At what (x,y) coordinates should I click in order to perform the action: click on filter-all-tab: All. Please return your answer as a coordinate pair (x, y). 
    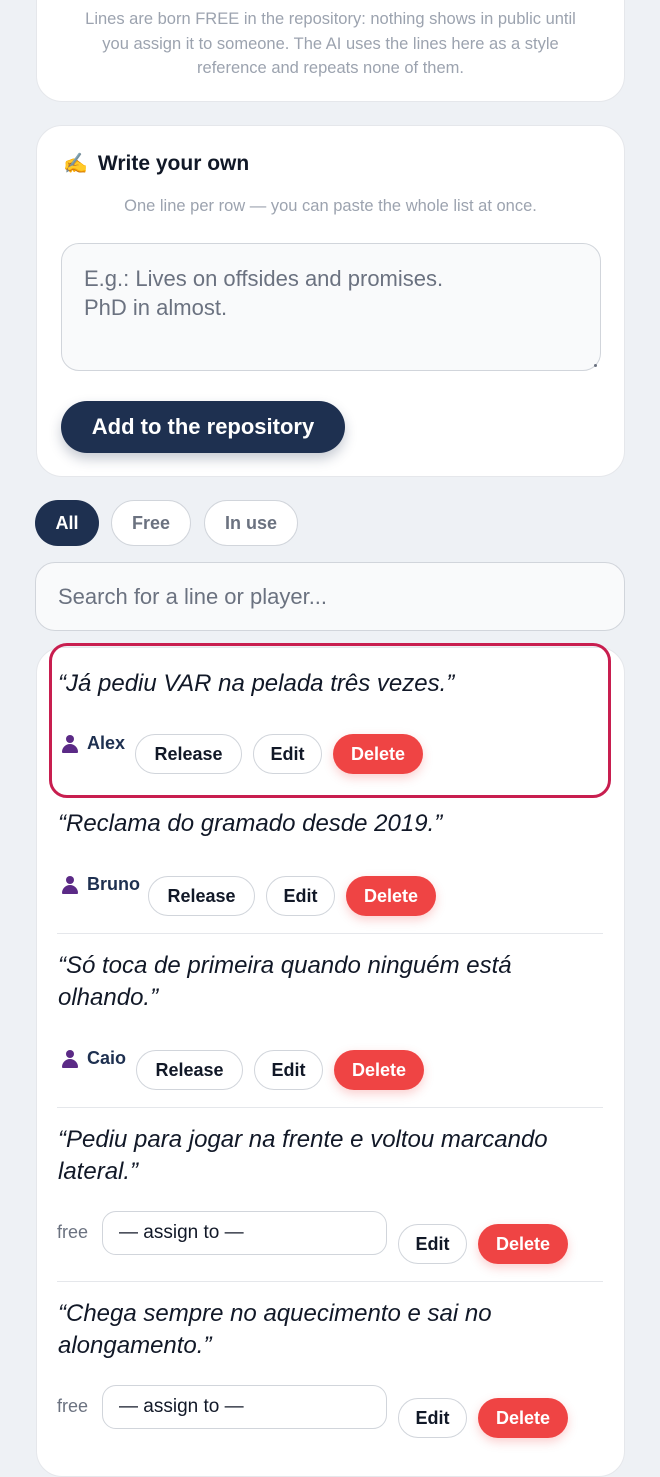
    Looking at the image, I should click on (67, 523).